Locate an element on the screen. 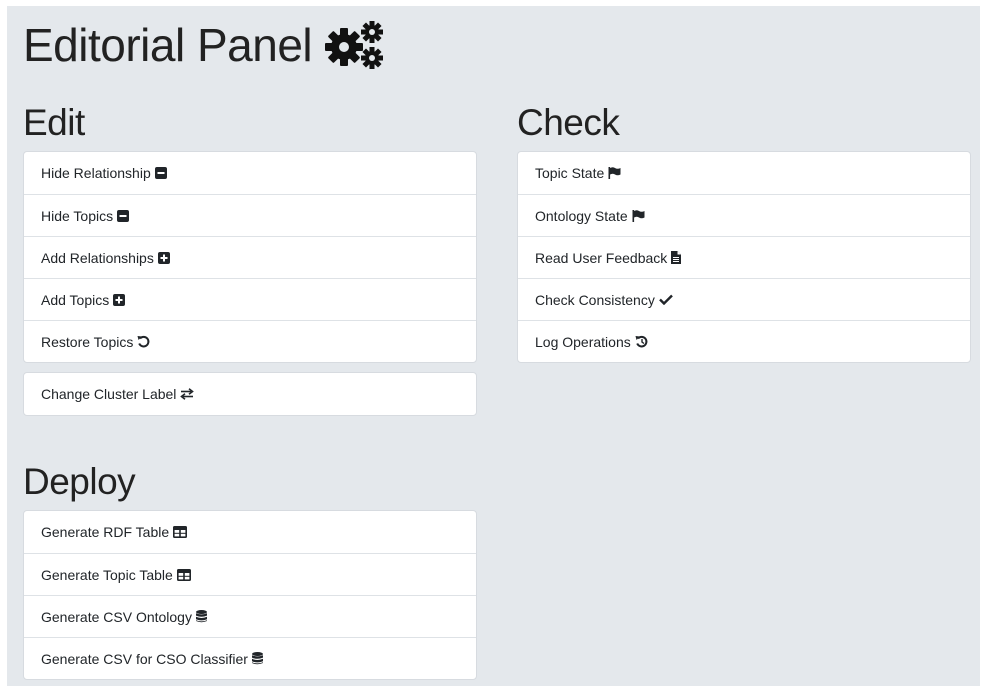  item-label: Change Cluster Label is located at coordinates (109, 394).